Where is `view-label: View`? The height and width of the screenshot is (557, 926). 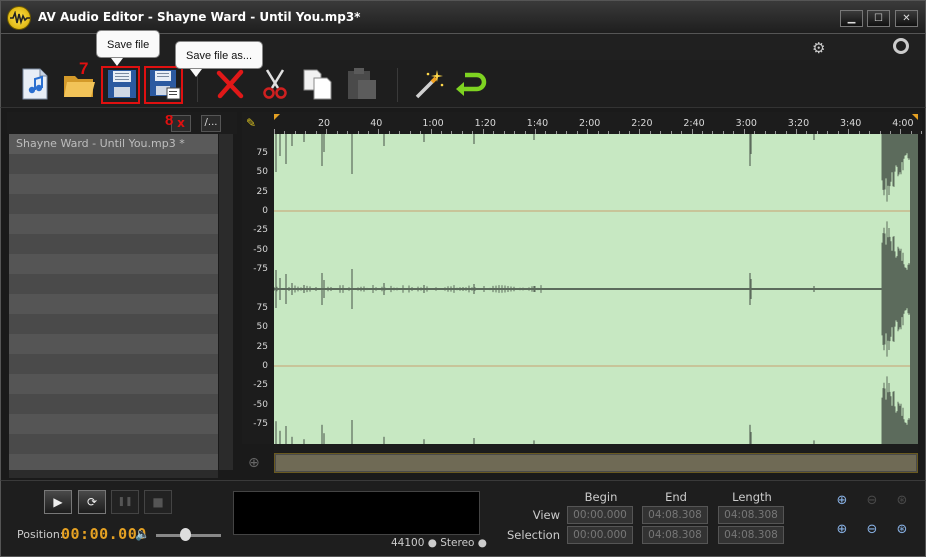
view-label: View is located at coordinates (546, 515).